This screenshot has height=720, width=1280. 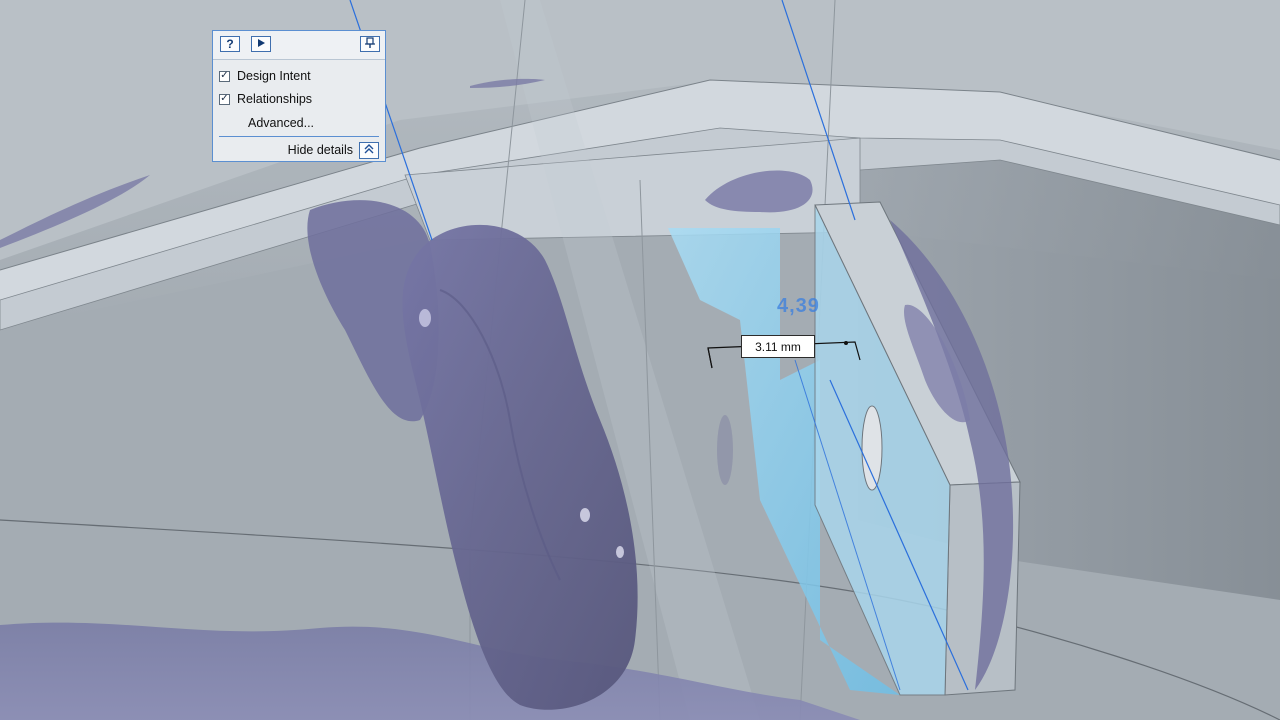 I want to click on pin-icon, so click(x=370, y=44).